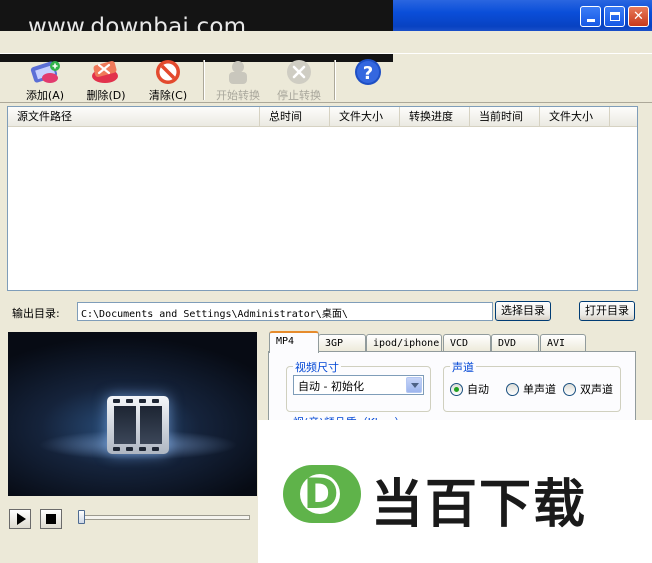 This screenshot has height=563, width=652. Describe the element at coordinates (294, 342) in the screenshot. I see `tab-mp4: MP4` at that location.